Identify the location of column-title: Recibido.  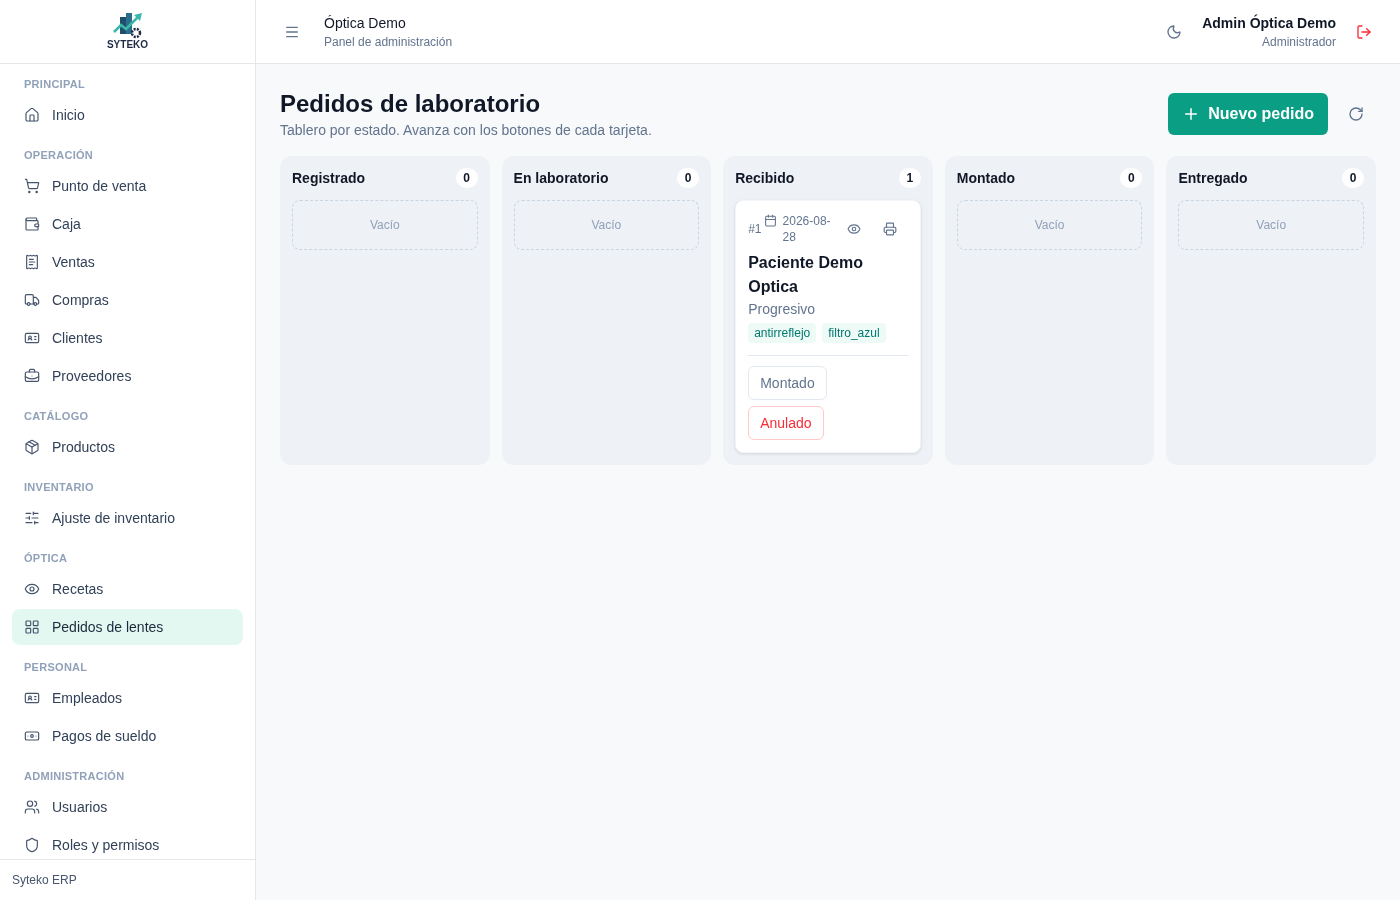
(765, 178).